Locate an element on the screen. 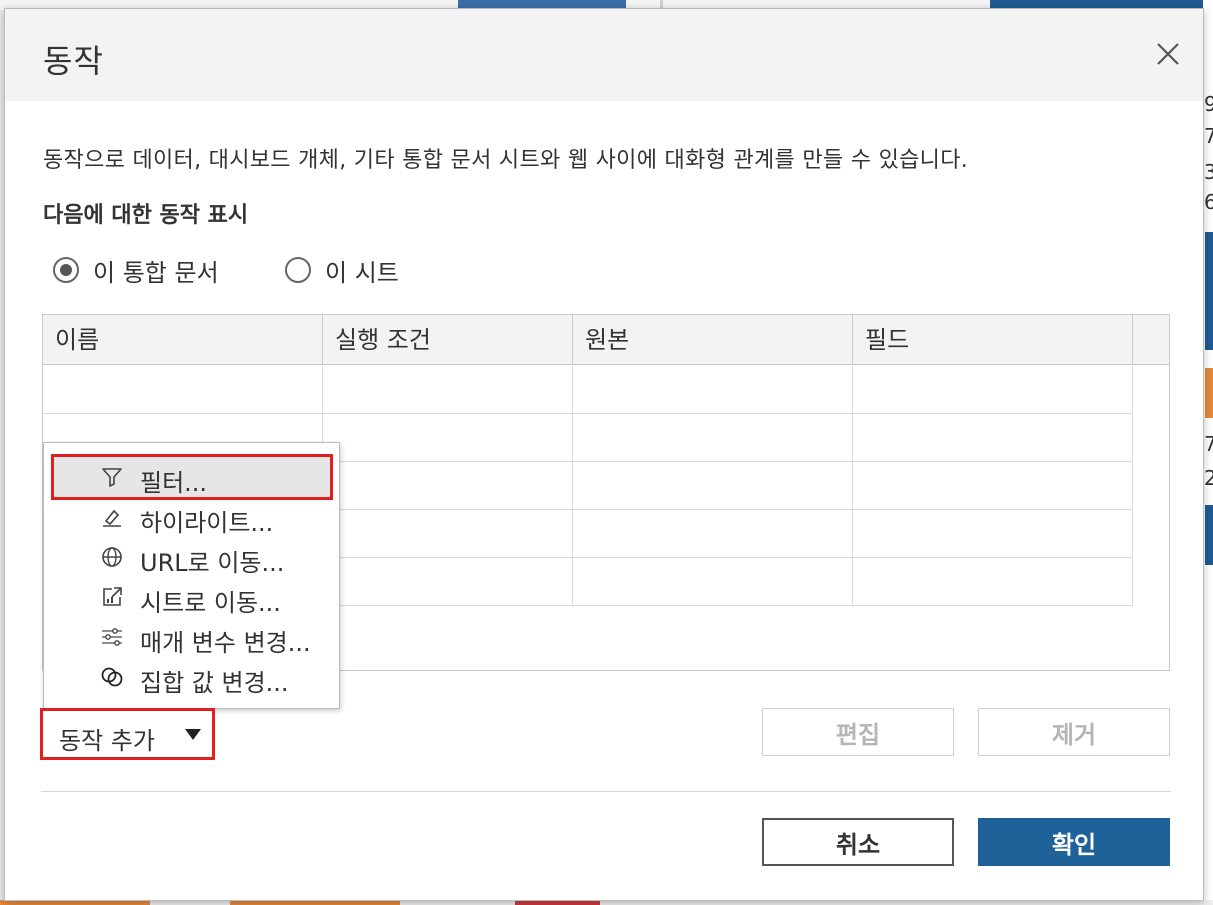 Image resolution: width=1213 pixels, height=905 pixels. column-header-fields: 필드 is located at coordinates (993, 340).